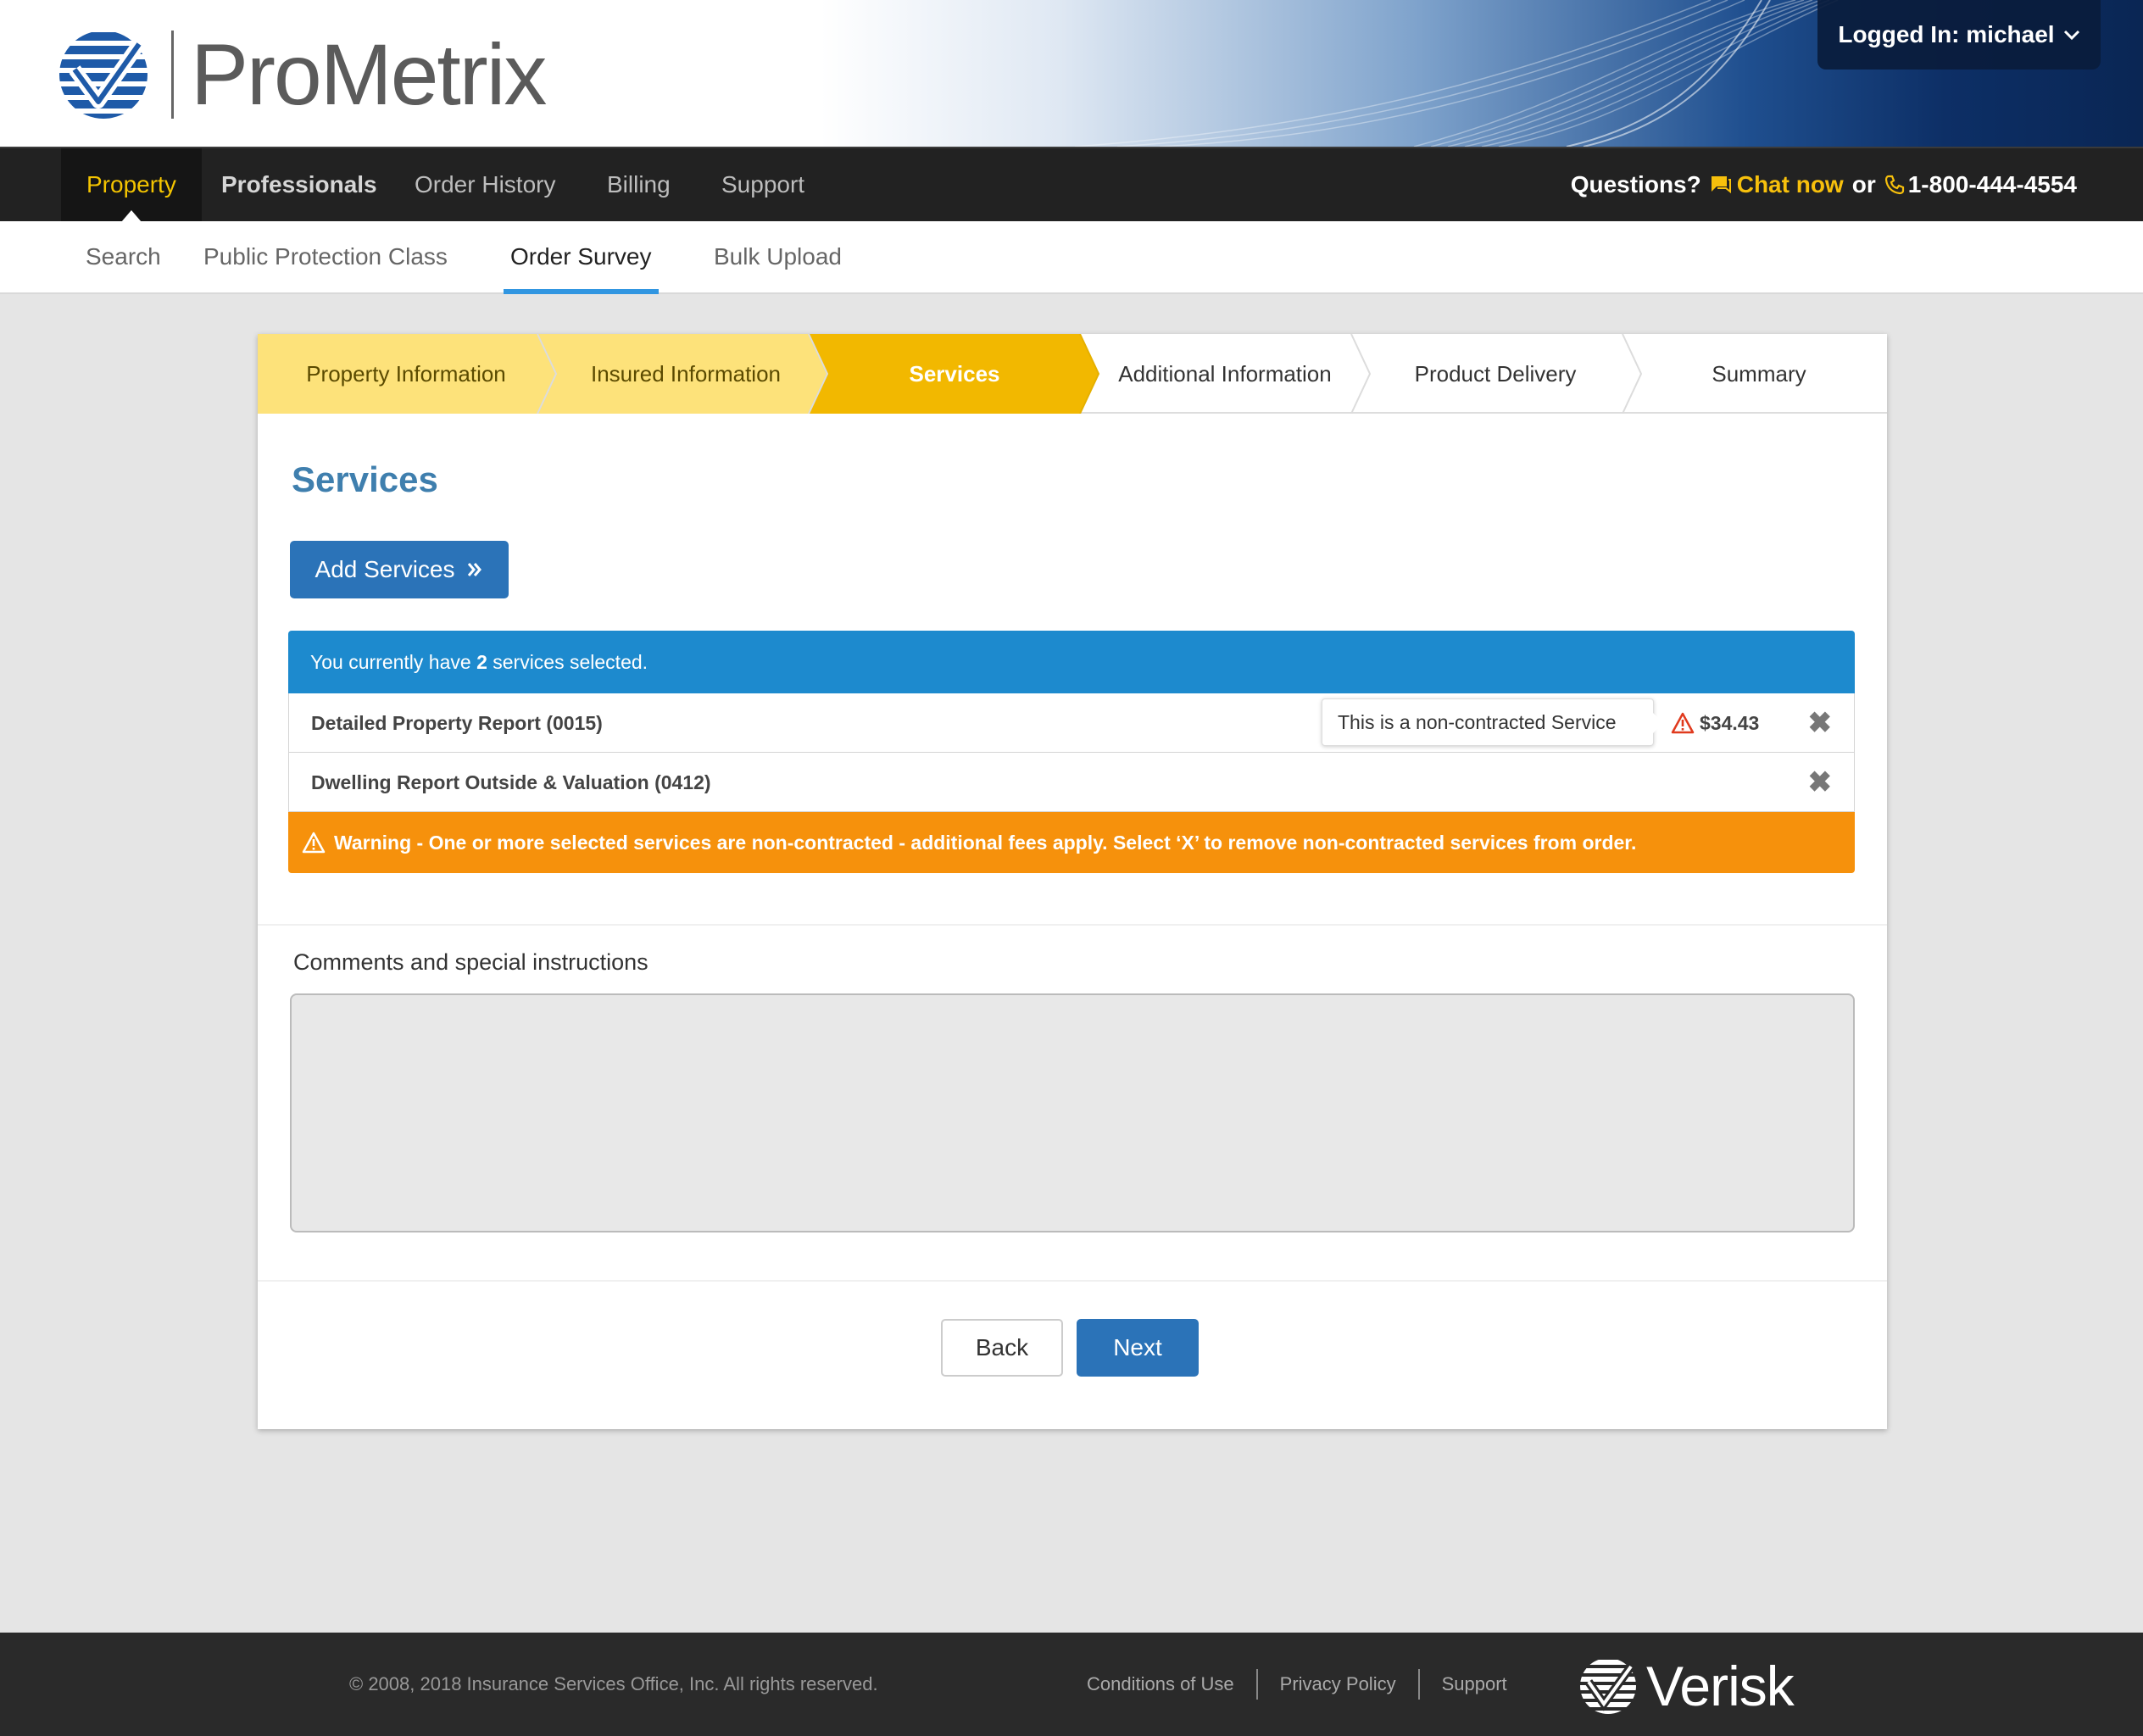 The height and width of the screenshot is (1736, 2143). I want to click on nav-professionals: Professionals, so click(299, 184).